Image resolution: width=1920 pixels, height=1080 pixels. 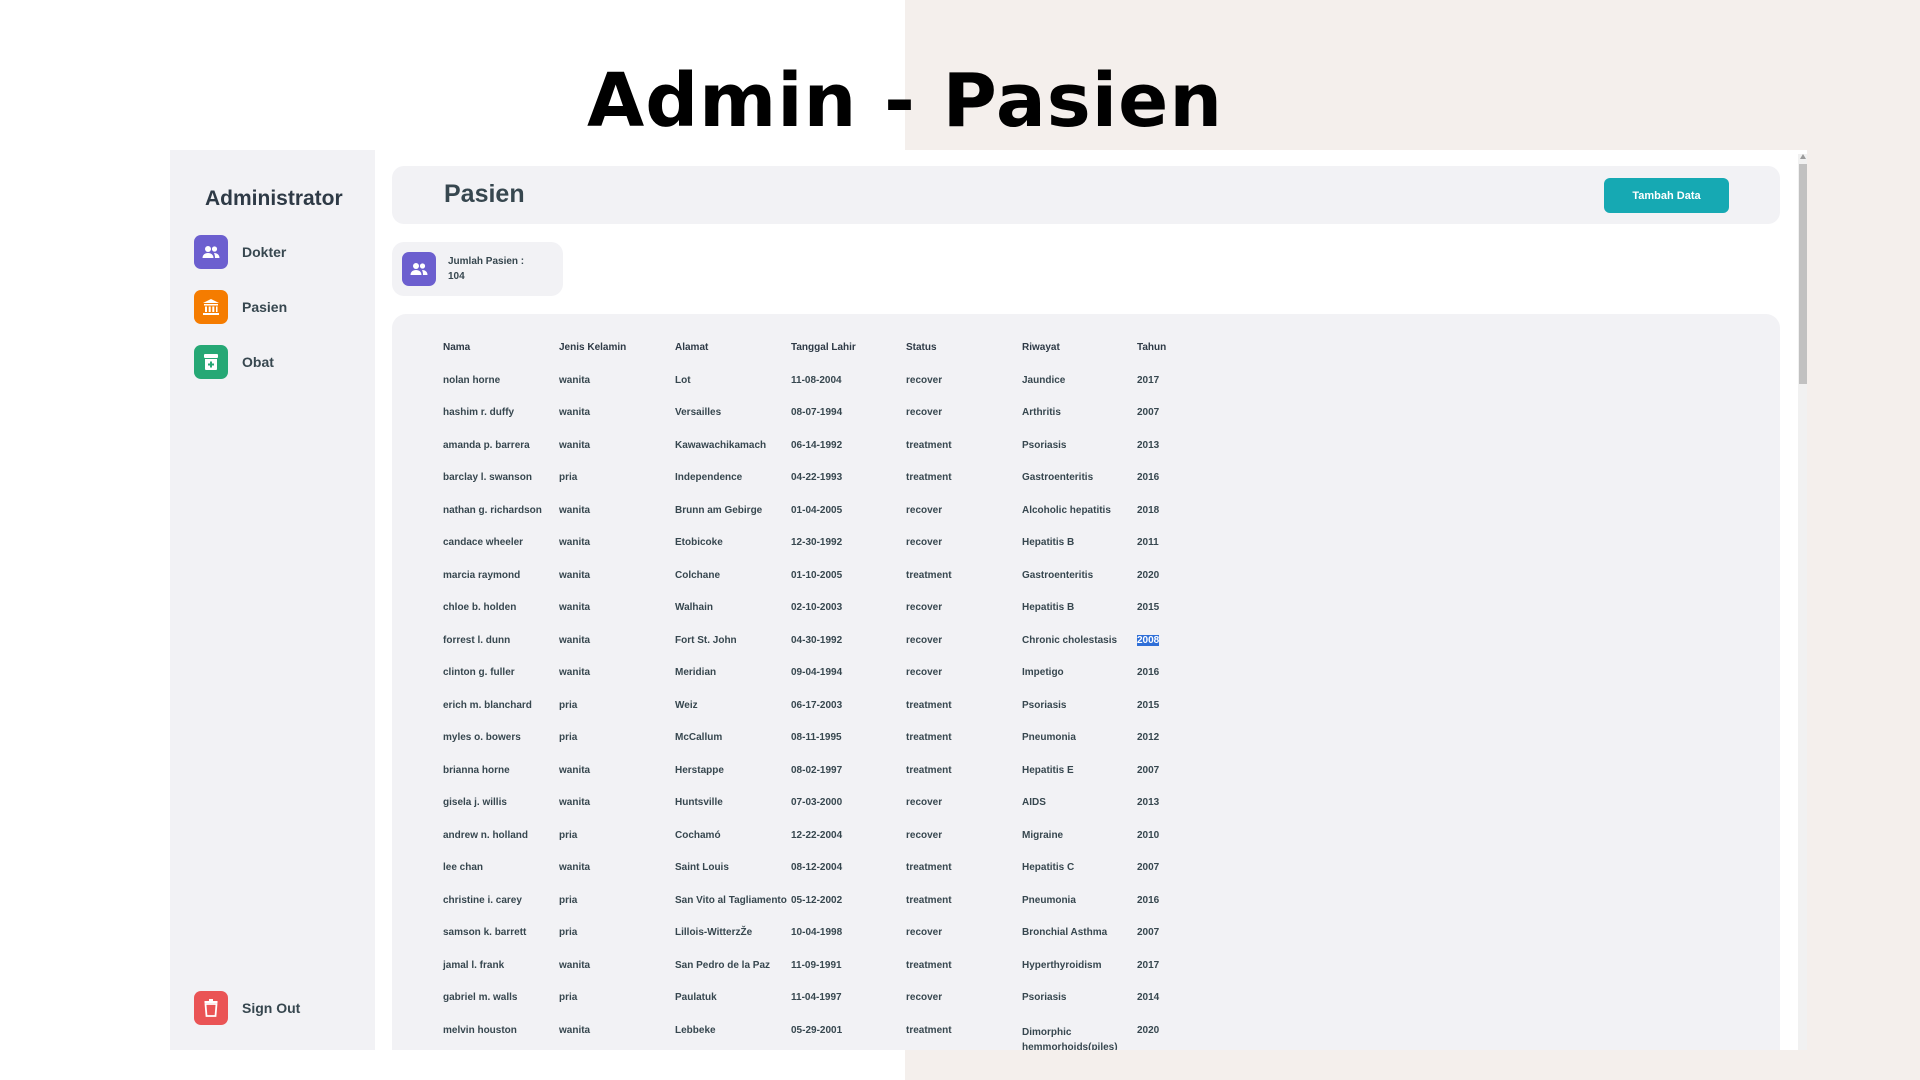 What do you see at coordinates (1803, 156) in the screenshot?
I see `scroll-up-icon` at bounding box center [1803, 156].